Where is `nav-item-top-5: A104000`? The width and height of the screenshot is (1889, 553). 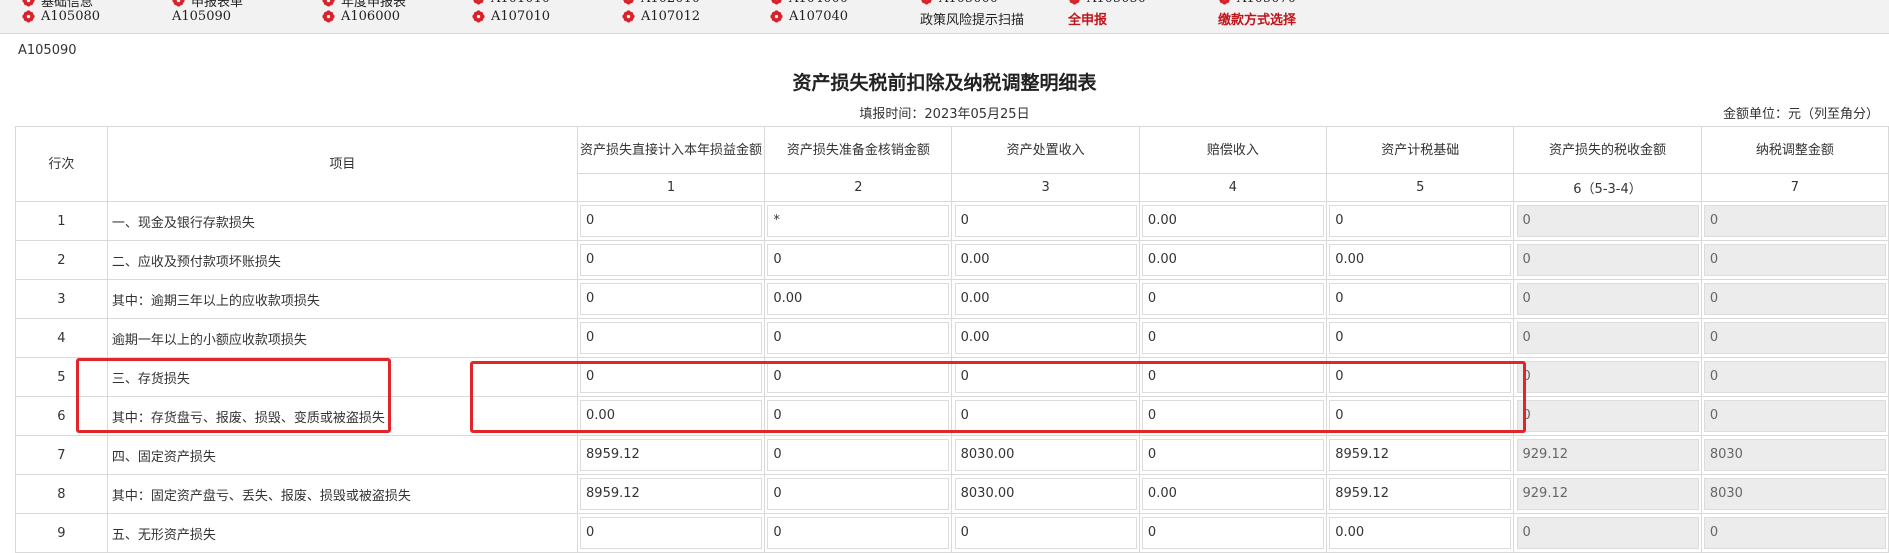 nav-item-top-5: A104000 is located at coordinates (809, 3).